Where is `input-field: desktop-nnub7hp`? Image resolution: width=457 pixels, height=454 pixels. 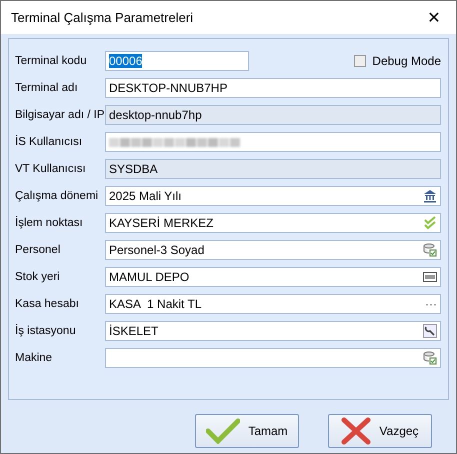
input-field: desktop-nnub7hp is located at coordinates (273, 115).